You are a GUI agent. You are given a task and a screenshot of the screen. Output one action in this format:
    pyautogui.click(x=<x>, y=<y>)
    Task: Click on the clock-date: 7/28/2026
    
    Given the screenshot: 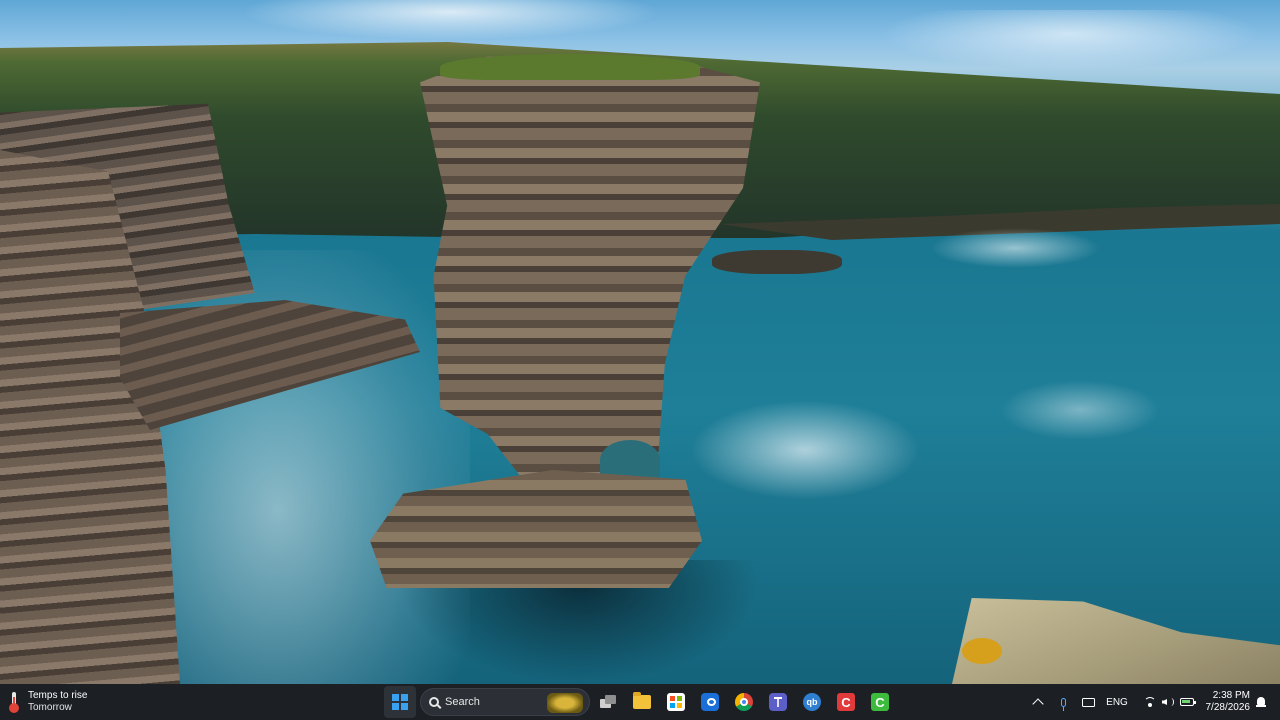 What is the action you would take?
    pyautogui.click(x=1228, y=707)
    